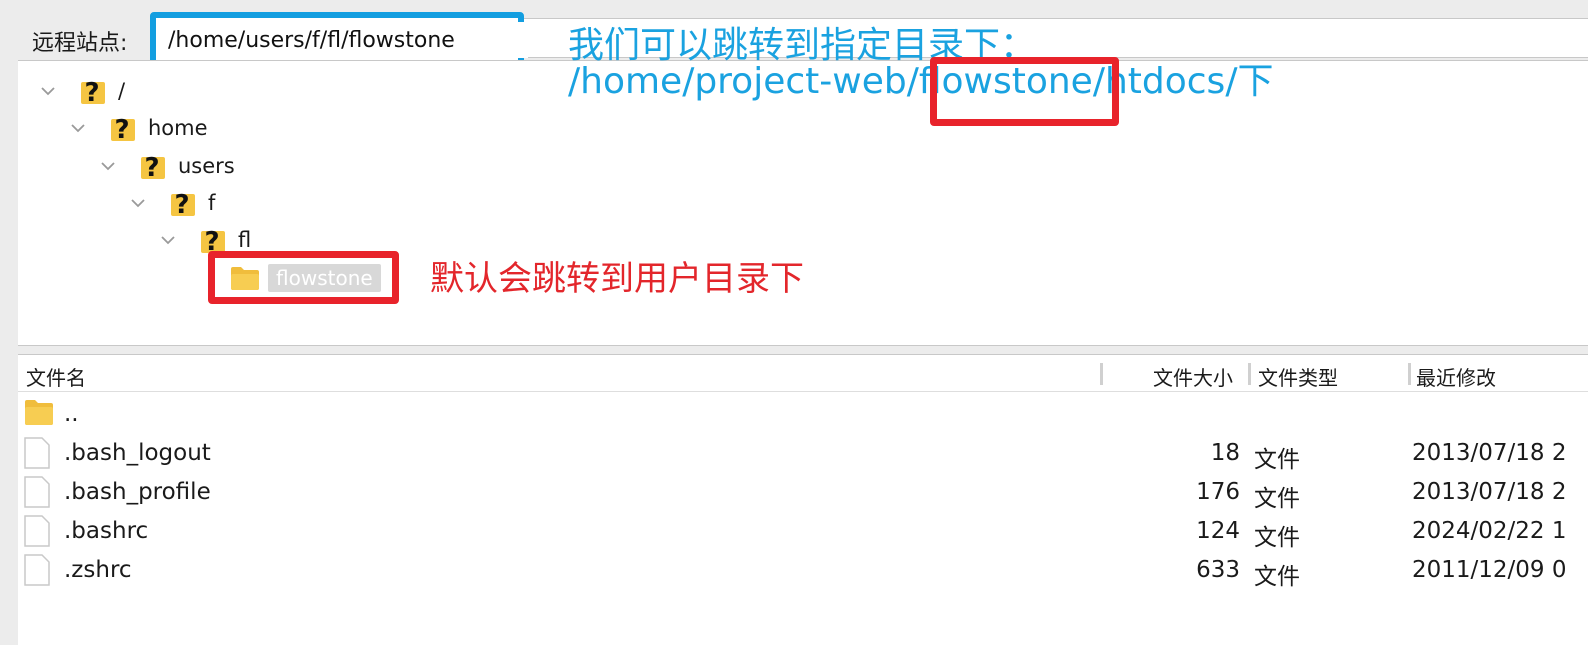 Image resolution: width=1588 pixels, height=645 pixels. What do you see at coordinates (1298, 376) in the screenshot?
I see `column-header-type: 文件类型` at bounding box center [1298, 376].